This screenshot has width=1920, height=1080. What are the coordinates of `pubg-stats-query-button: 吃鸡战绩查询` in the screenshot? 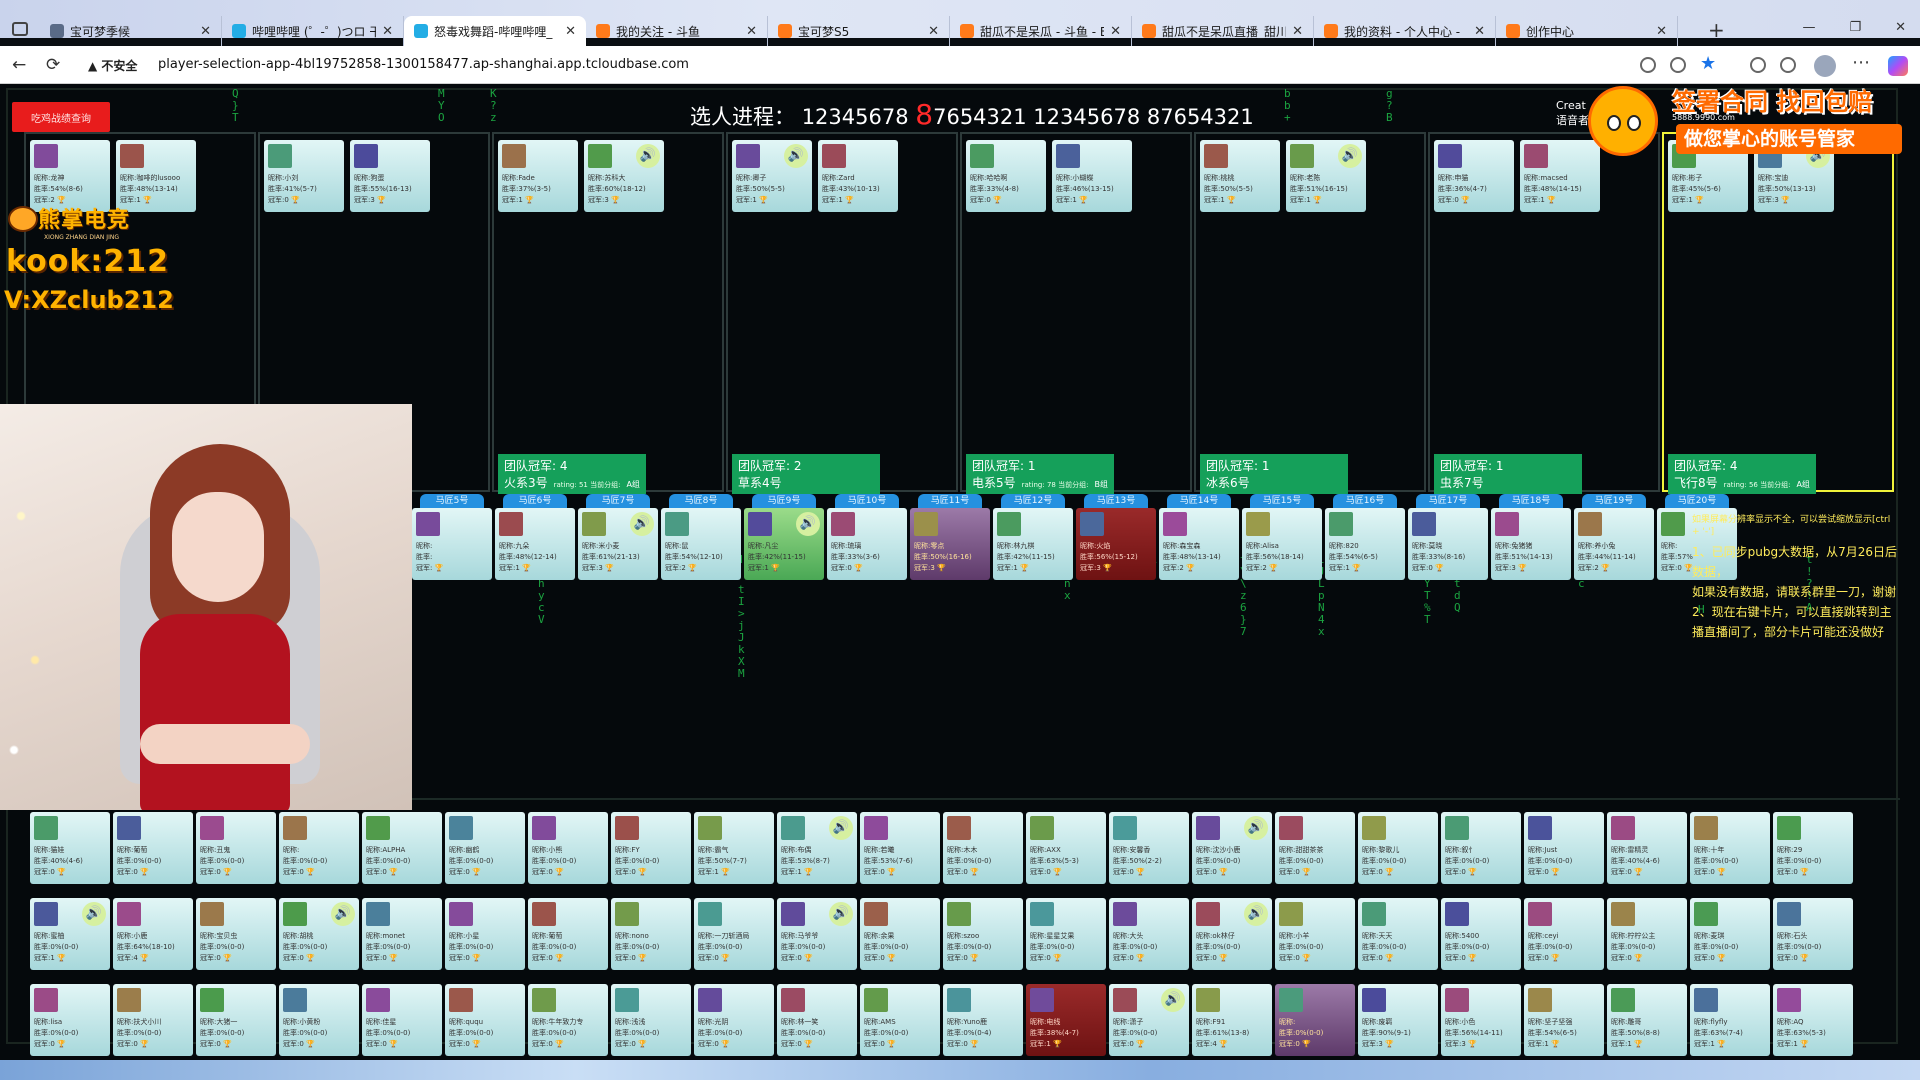 It's located at (61, 117).